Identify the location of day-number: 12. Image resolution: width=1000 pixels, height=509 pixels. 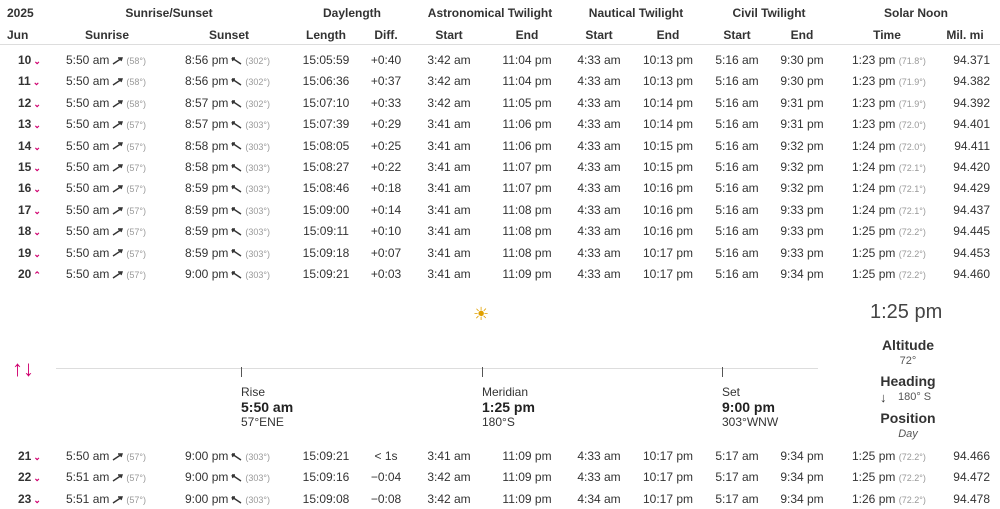
(25, 102).